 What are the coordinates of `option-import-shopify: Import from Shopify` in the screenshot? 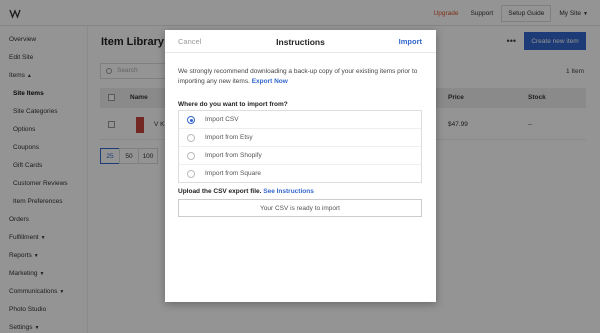 It's located at (300, 156).